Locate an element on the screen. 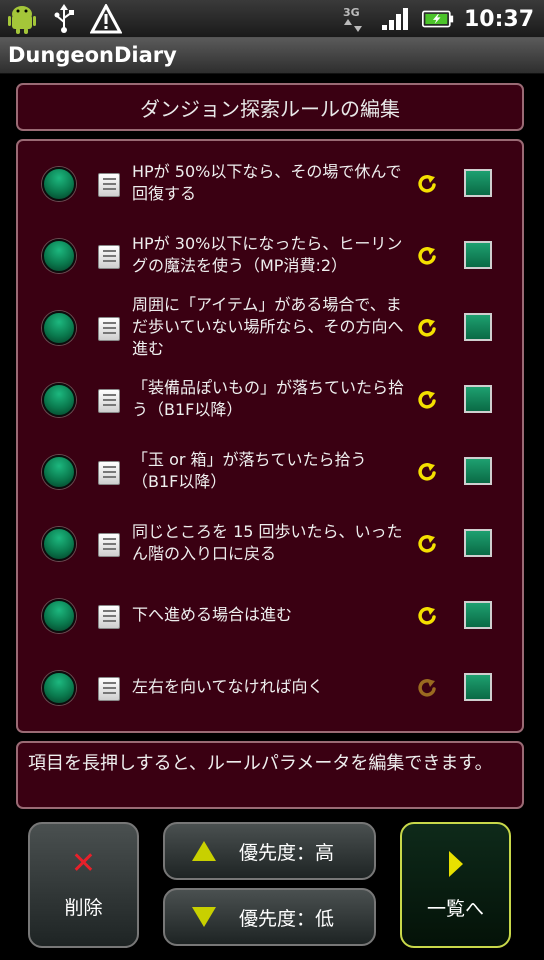 The height and width of the screenshot is (960, 544). rule-row: 同じところを 15 回歩いたら、いったん階の入り口に戻る is located at coordinates (270, 543).